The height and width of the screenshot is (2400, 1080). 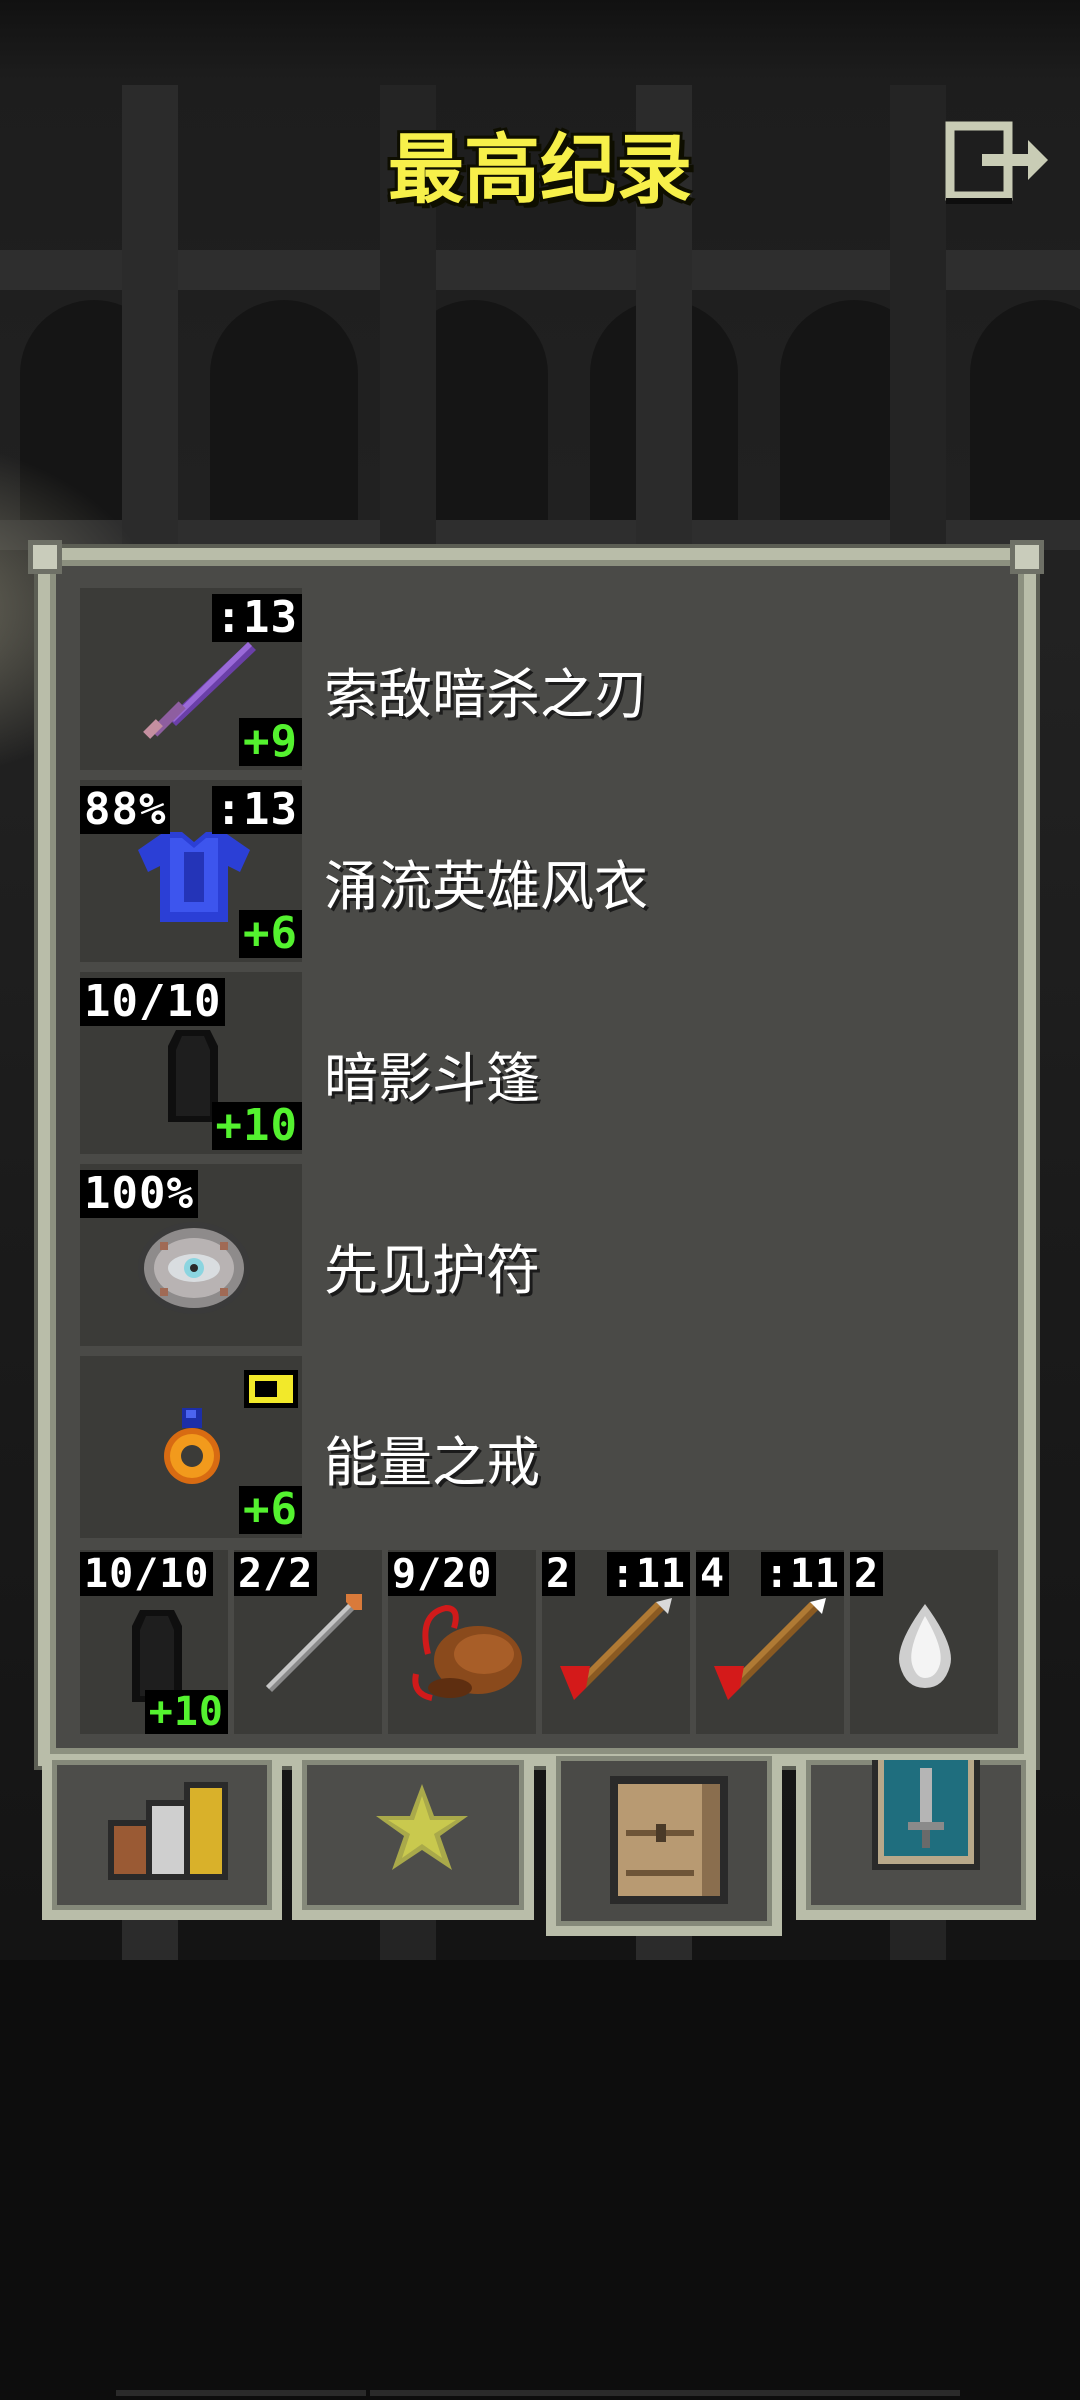 What do you see at coordinates (486, 689) in the screenshot?
I see `item-name: 索敌暗杀之刃` at bounding box center [486, 689].